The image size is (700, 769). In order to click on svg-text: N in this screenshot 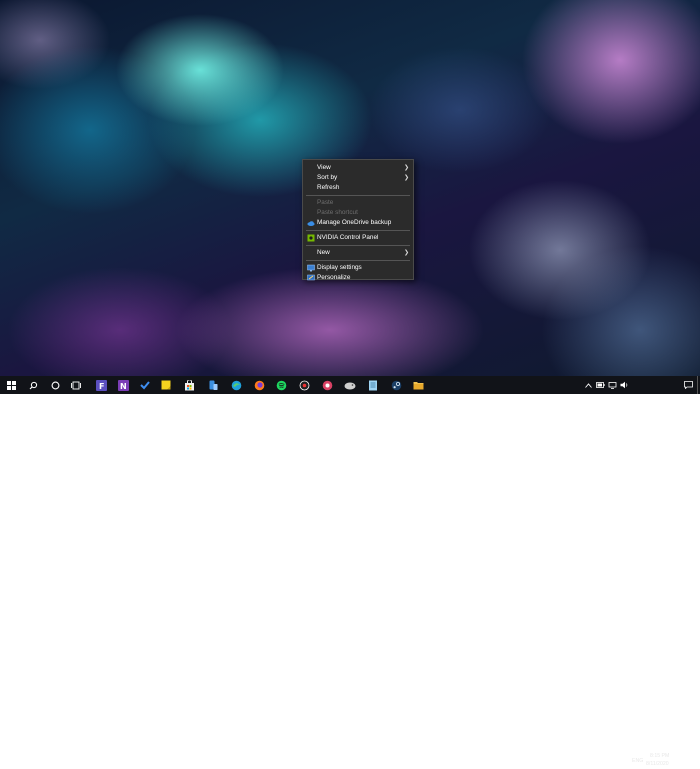, I will do `click(123, 386)`.